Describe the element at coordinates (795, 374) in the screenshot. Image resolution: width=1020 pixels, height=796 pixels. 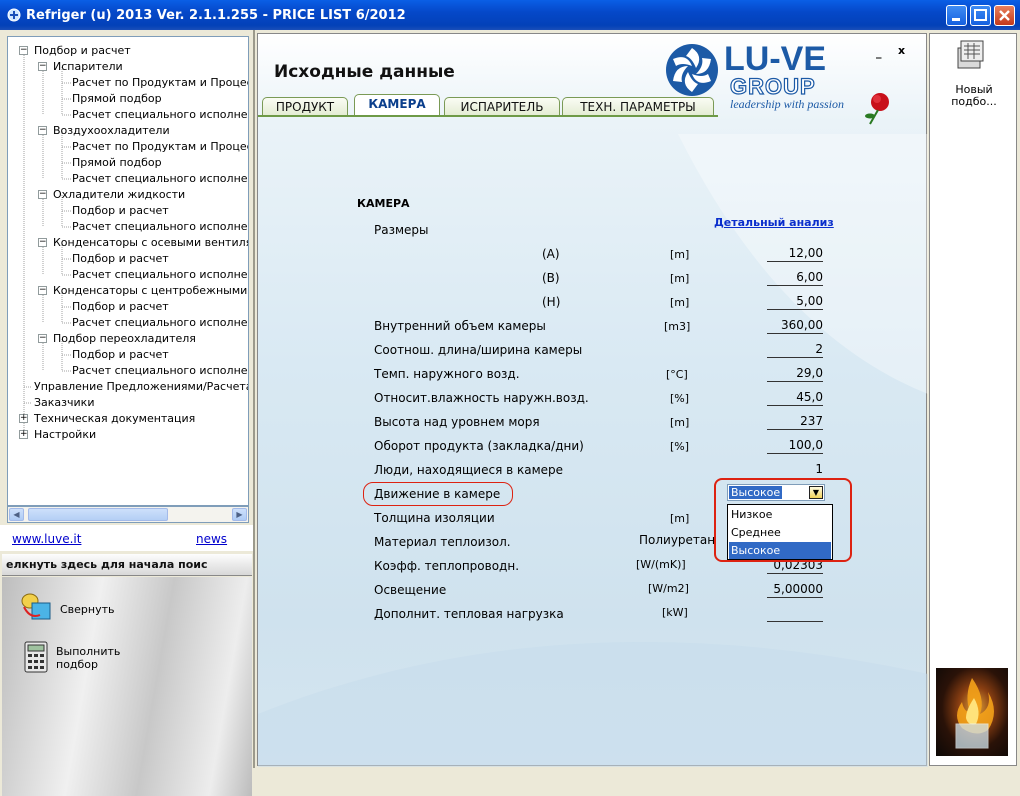
I see `outdoor-temp-field: 29,0` at that location.